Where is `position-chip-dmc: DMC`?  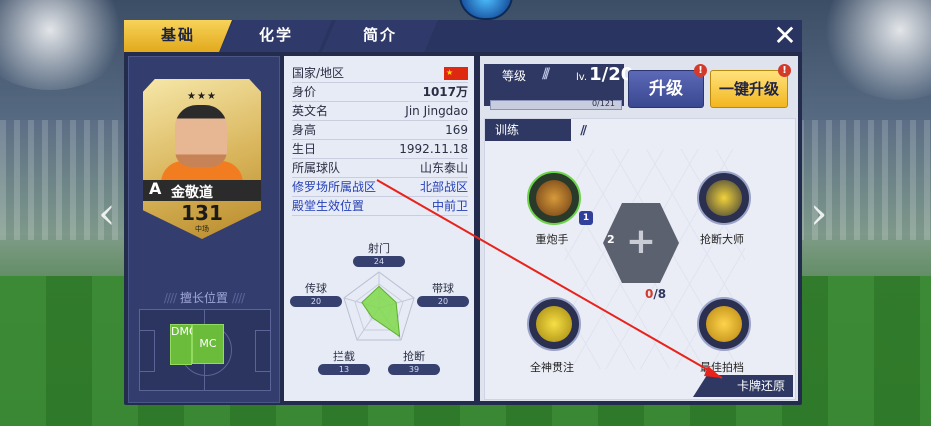
position-chip-dmc: DMC is located at coordinates (183, 344).